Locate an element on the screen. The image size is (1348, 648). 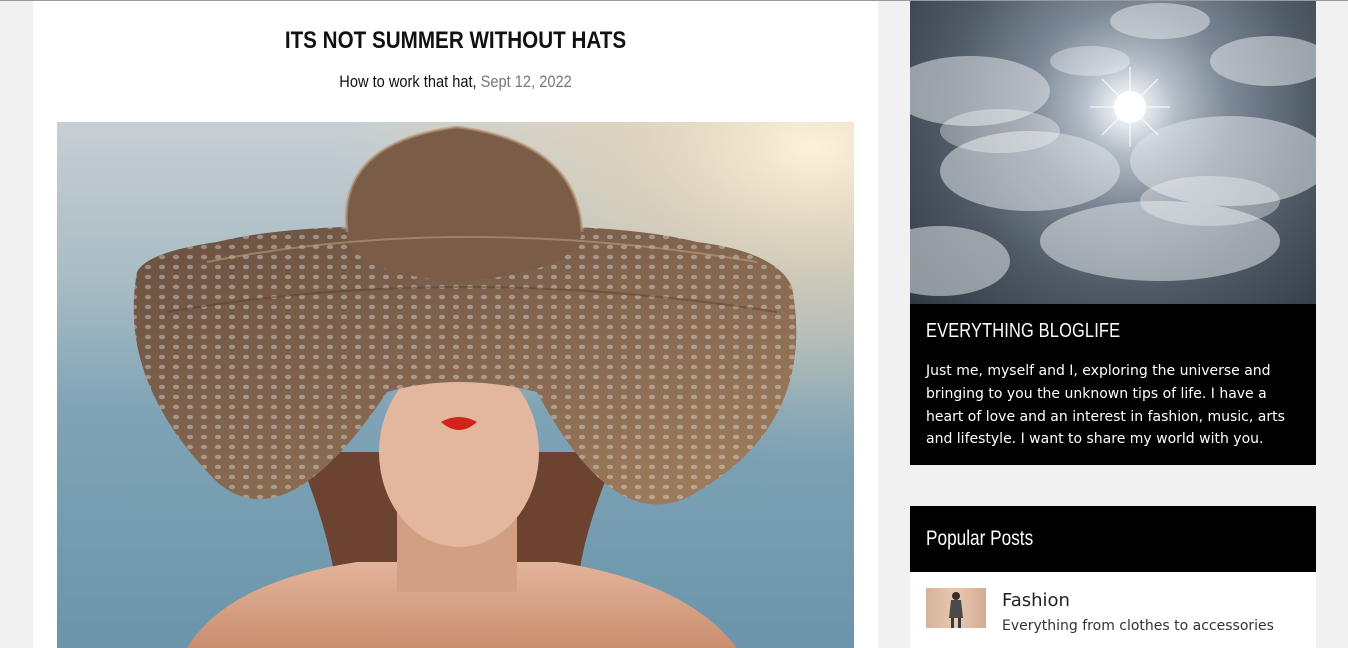
popular-posts-header: Popular Posts is located at coordinates (1113, 539).